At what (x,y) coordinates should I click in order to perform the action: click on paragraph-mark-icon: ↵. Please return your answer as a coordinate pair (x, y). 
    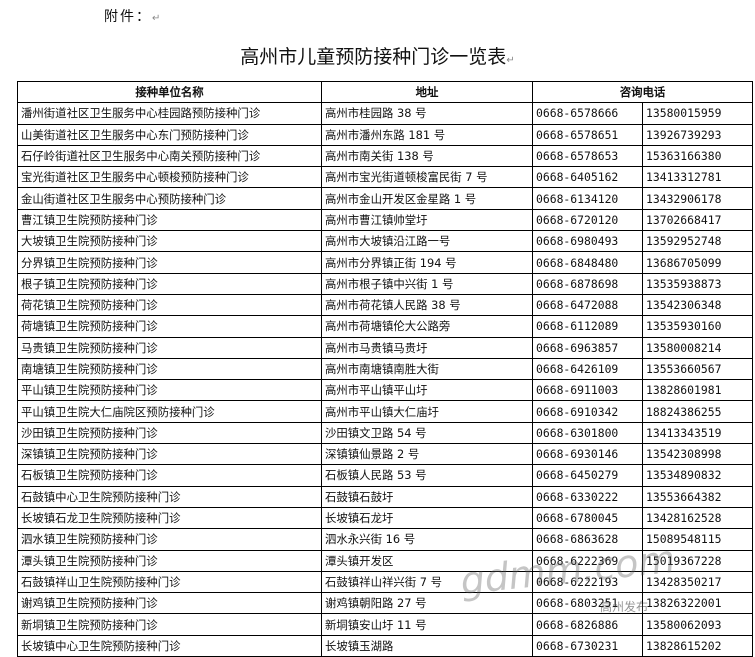
    Looking at the image, I should click on (156, 18).